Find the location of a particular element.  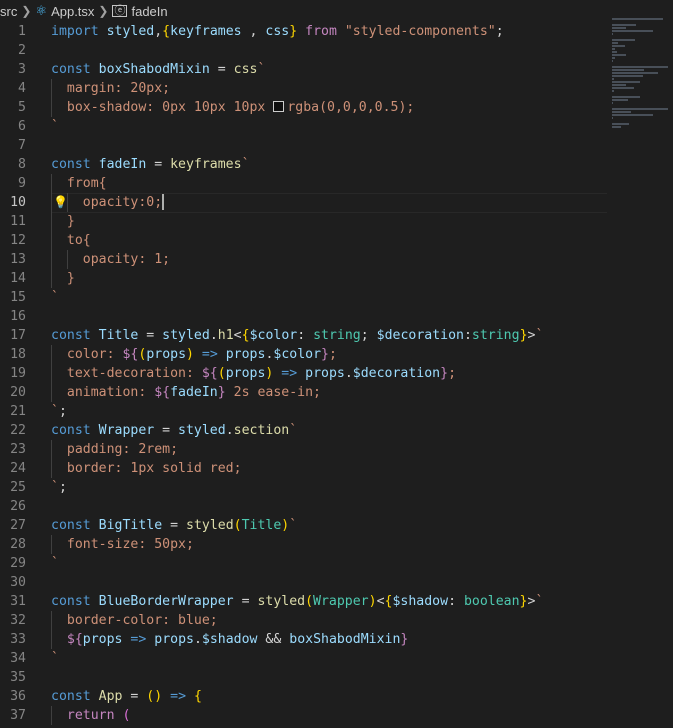

line-number: 30 is located at coordinates (18, 582).